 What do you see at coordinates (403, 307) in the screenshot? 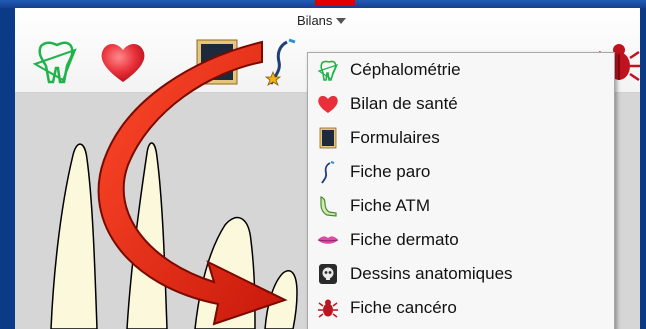
I see `menu-item-label: Fiche cancéro` at bounding box center [403, 307].